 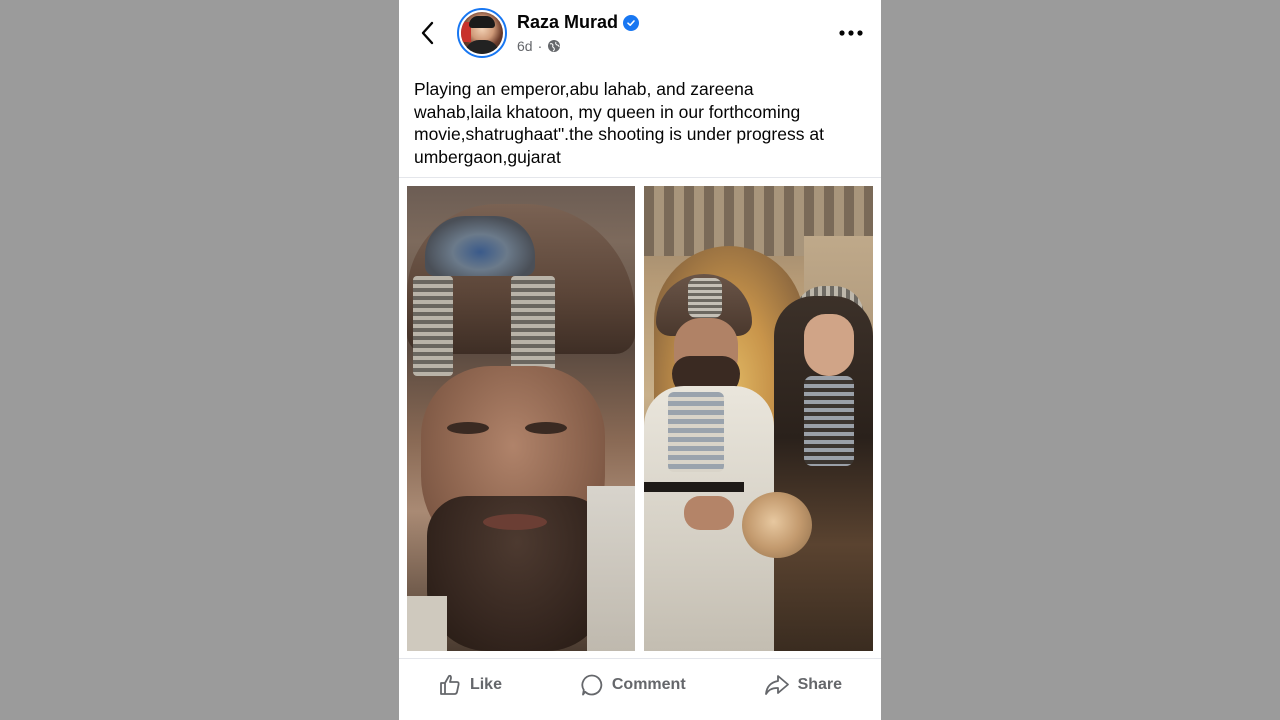 I want to click on like-button: Like, so click(x=470, y=685).